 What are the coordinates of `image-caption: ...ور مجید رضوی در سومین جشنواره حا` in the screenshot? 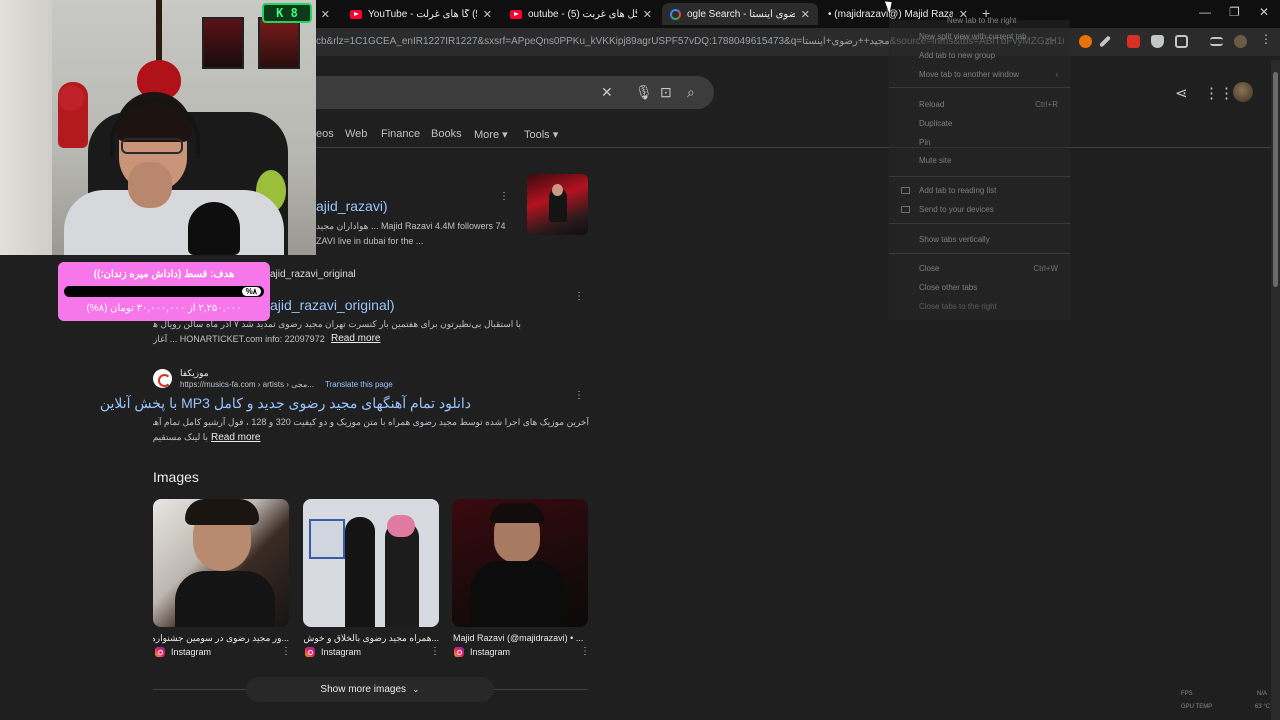 It's located at (221, 638).